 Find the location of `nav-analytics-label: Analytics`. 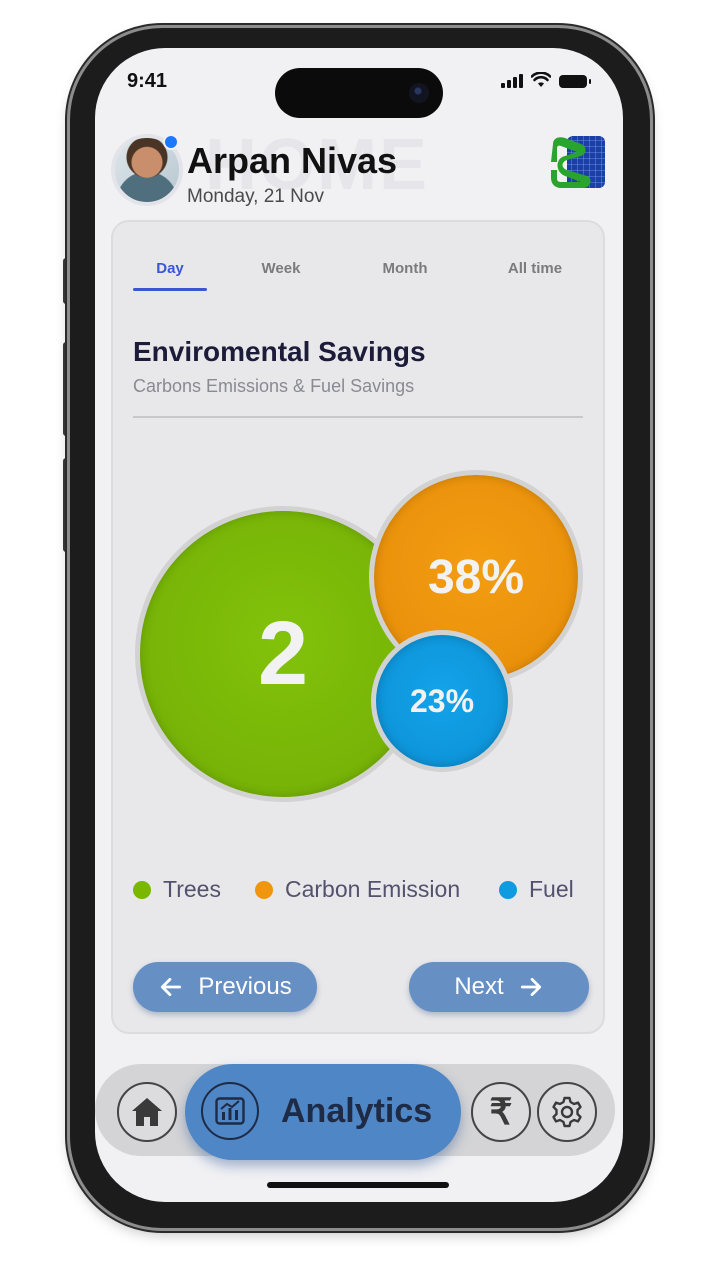

nav-analytics-label: Analytics is located at coordinates (357, 1111).